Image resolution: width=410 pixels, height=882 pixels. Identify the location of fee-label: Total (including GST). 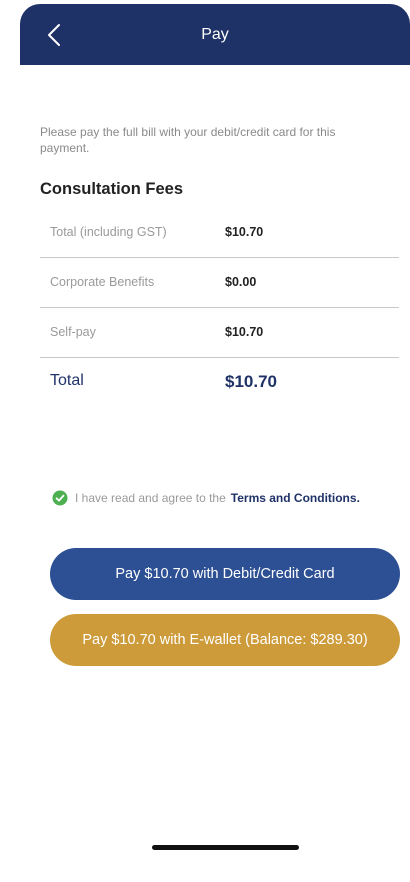
(108, 232).